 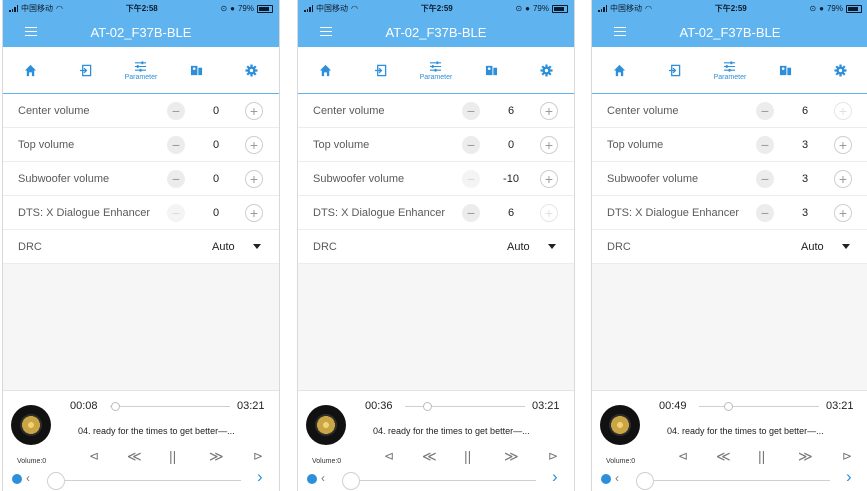 What do you see at coordinates (511, 178) in the screenshot?
I see `subwoofer-volume-value: -10` at bounding box center [511, 178].